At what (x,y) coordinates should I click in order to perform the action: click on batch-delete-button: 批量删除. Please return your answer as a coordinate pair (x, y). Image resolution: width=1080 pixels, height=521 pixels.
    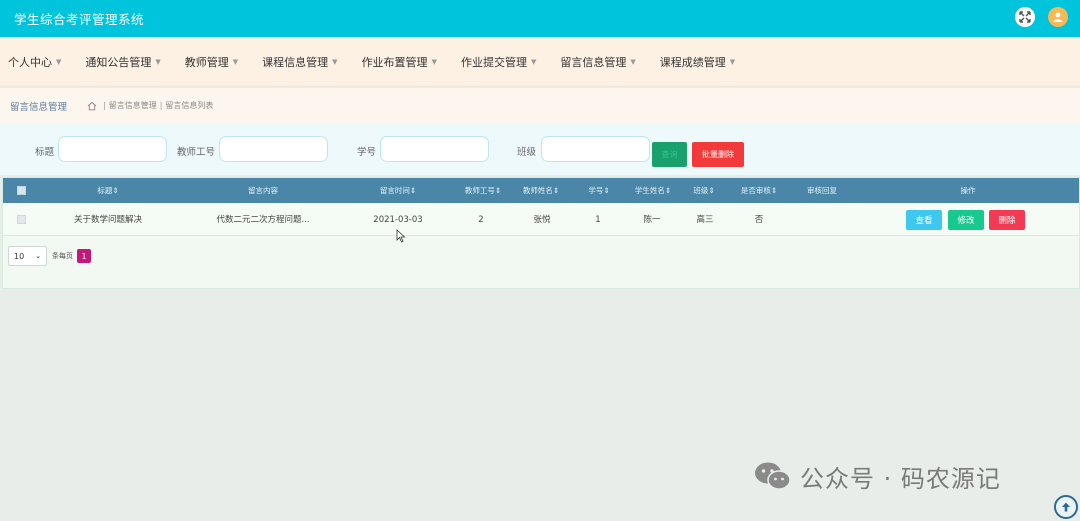
    Looking at the image, I should click on (718, 154).